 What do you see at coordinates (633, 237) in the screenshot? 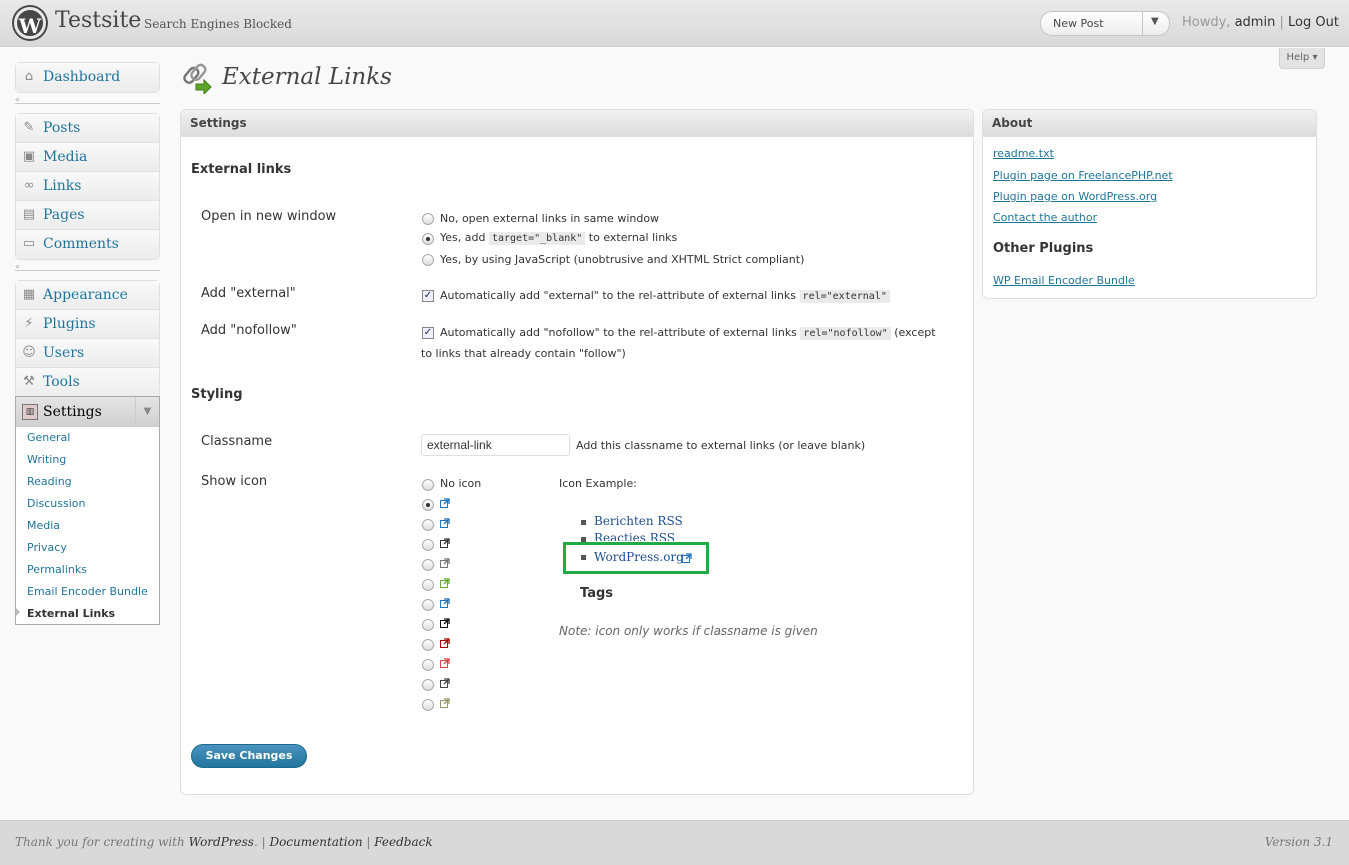
I see `option-text: to external links` at bounding box center [633, 237].